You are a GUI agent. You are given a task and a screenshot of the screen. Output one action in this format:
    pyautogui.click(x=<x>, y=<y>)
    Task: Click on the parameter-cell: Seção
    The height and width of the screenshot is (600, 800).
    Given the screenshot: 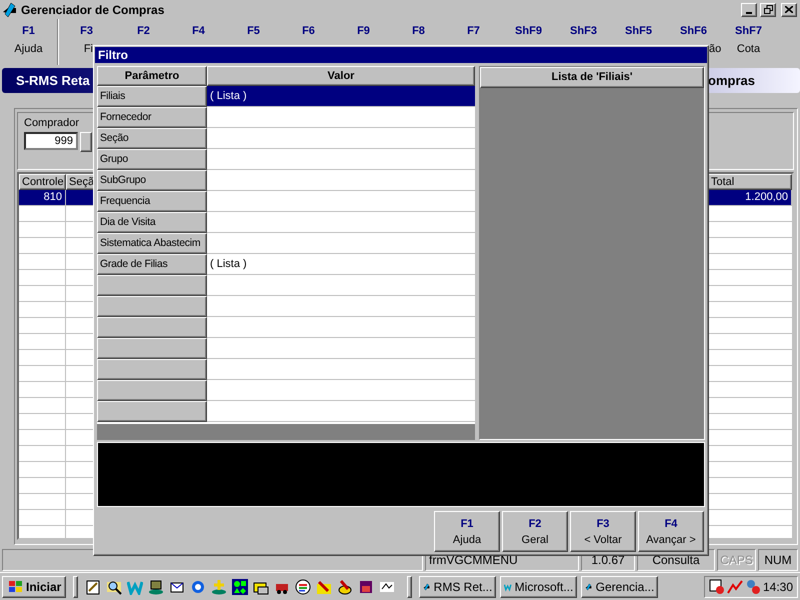 What is the action you would take?
    pyautogui.click(x=152, y=138)
    